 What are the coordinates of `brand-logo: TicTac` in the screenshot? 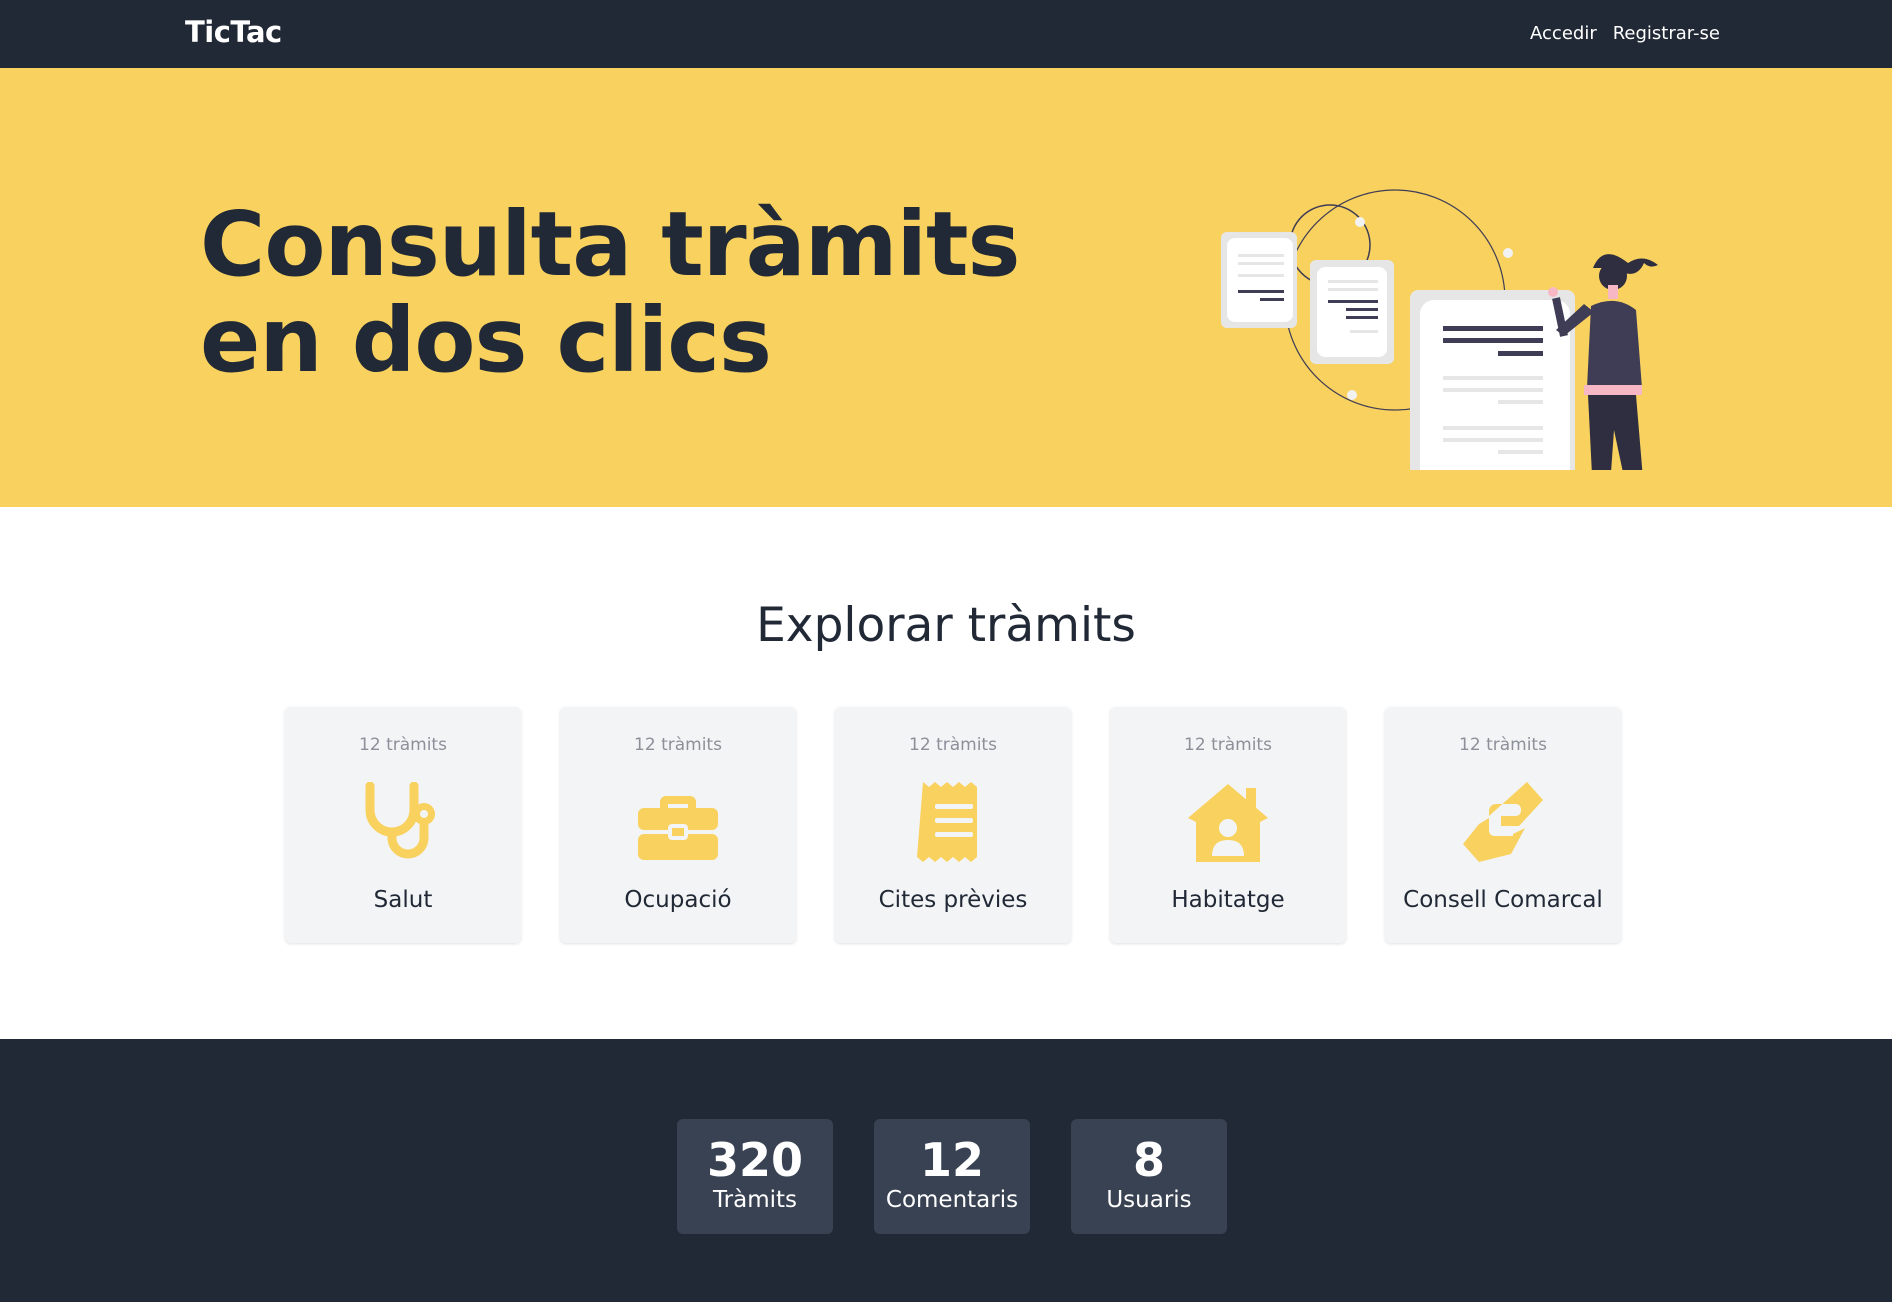 It's located at (233, 32).